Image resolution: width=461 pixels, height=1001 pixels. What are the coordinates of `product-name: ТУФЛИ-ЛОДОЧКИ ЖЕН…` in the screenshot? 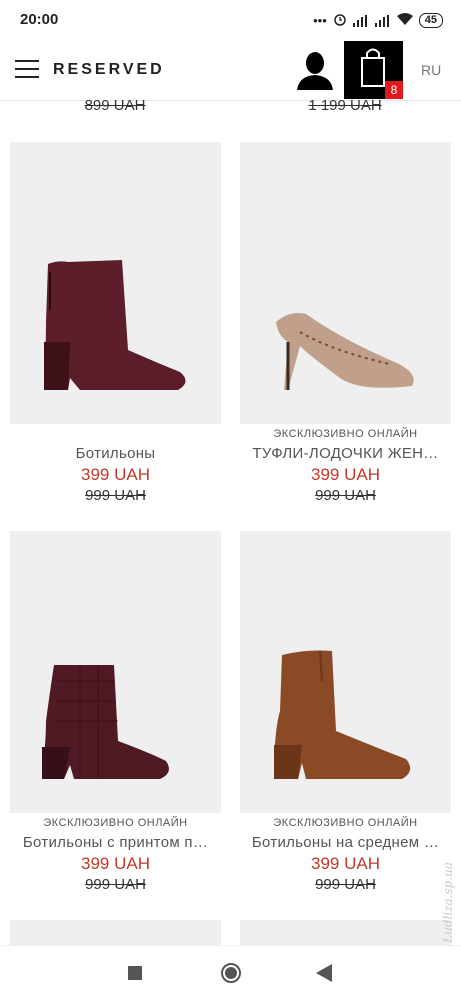 It's located at (345, 453).